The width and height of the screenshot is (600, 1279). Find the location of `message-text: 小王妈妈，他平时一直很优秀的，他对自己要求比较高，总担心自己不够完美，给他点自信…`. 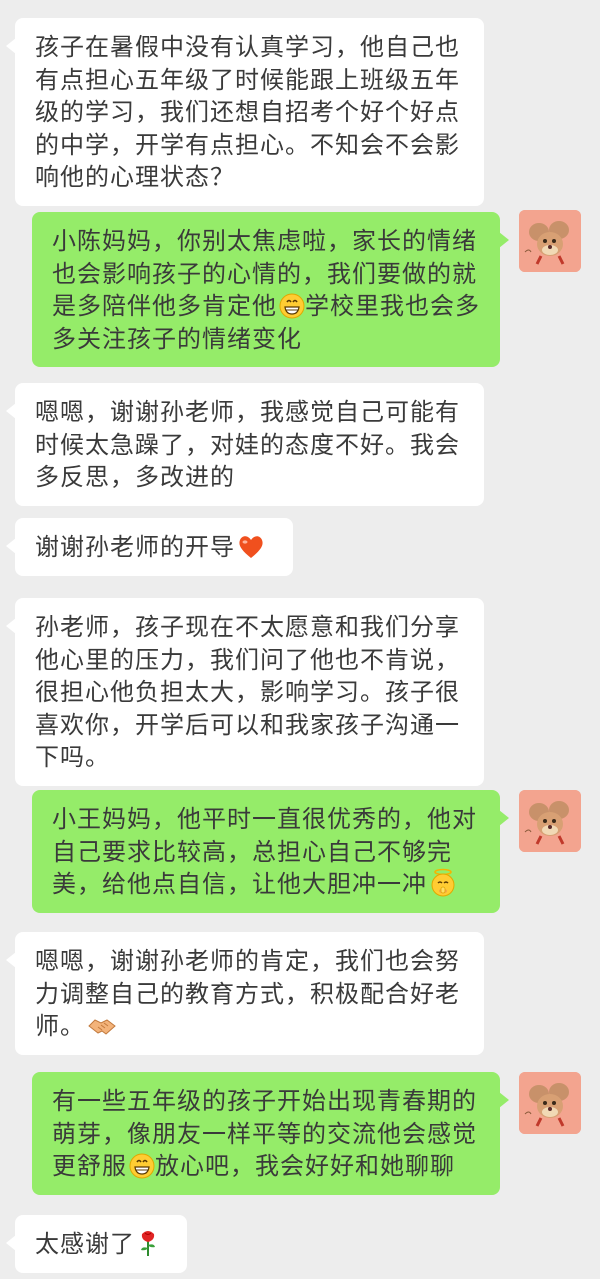

message-text: 小王妈妈，他平时一直很优秀的，他对自己要求比较高，总担心自己不够完美，给他点自信… is located at coordinates (264, 851).